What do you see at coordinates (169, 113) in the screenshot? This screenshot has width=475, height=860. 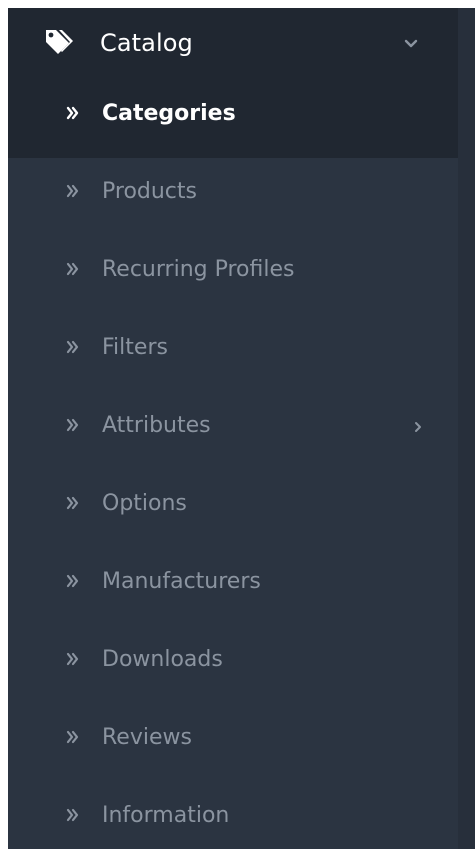 I see `sidebar-item-label: Categories` at bounding box center [169, 113].